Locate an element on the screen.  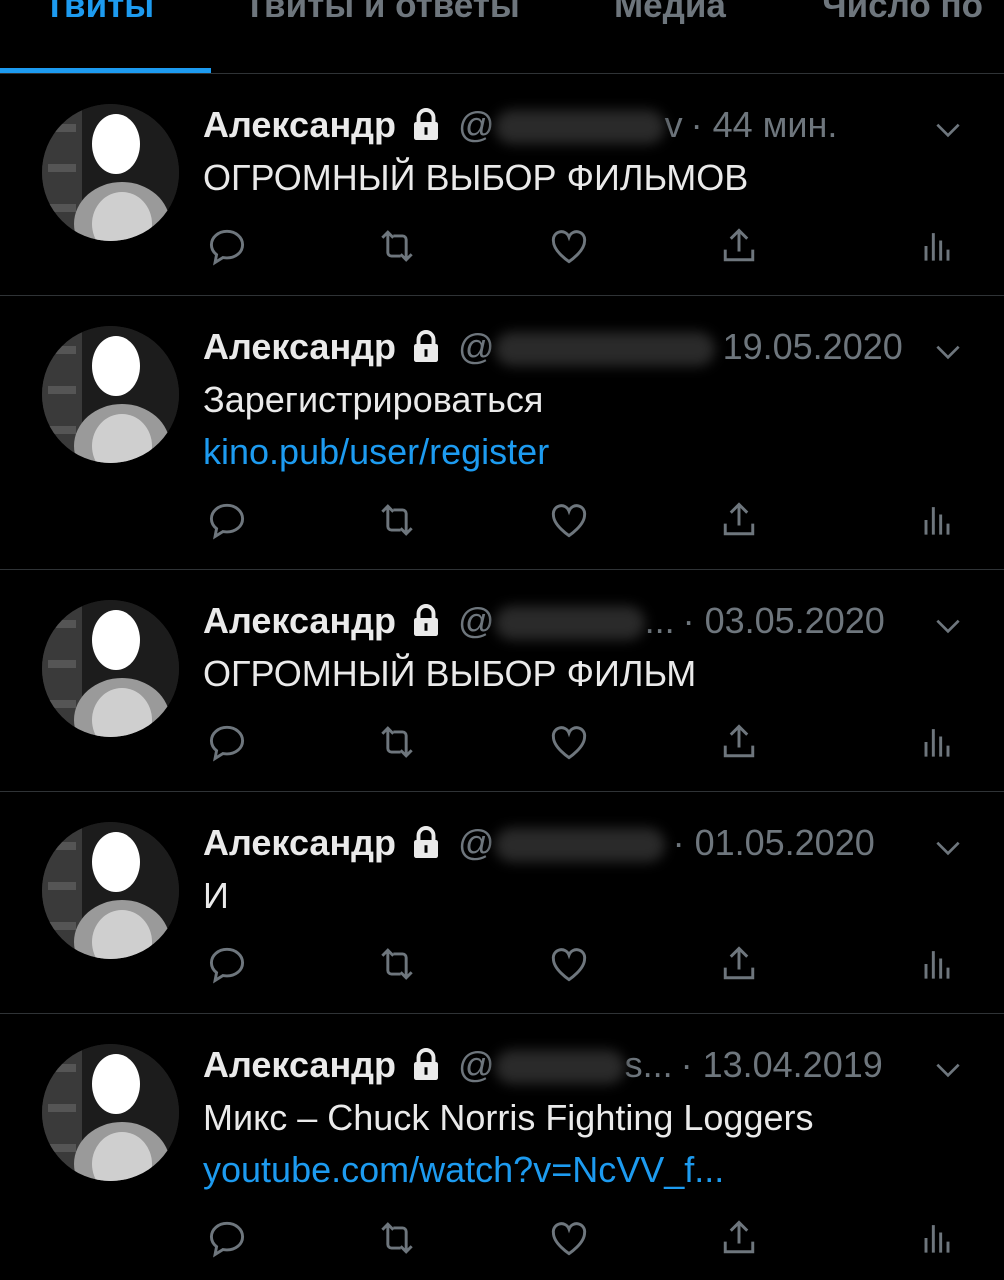
tweet-header: Александр @ 19.05.2020 is located at coordinates (553, 347).